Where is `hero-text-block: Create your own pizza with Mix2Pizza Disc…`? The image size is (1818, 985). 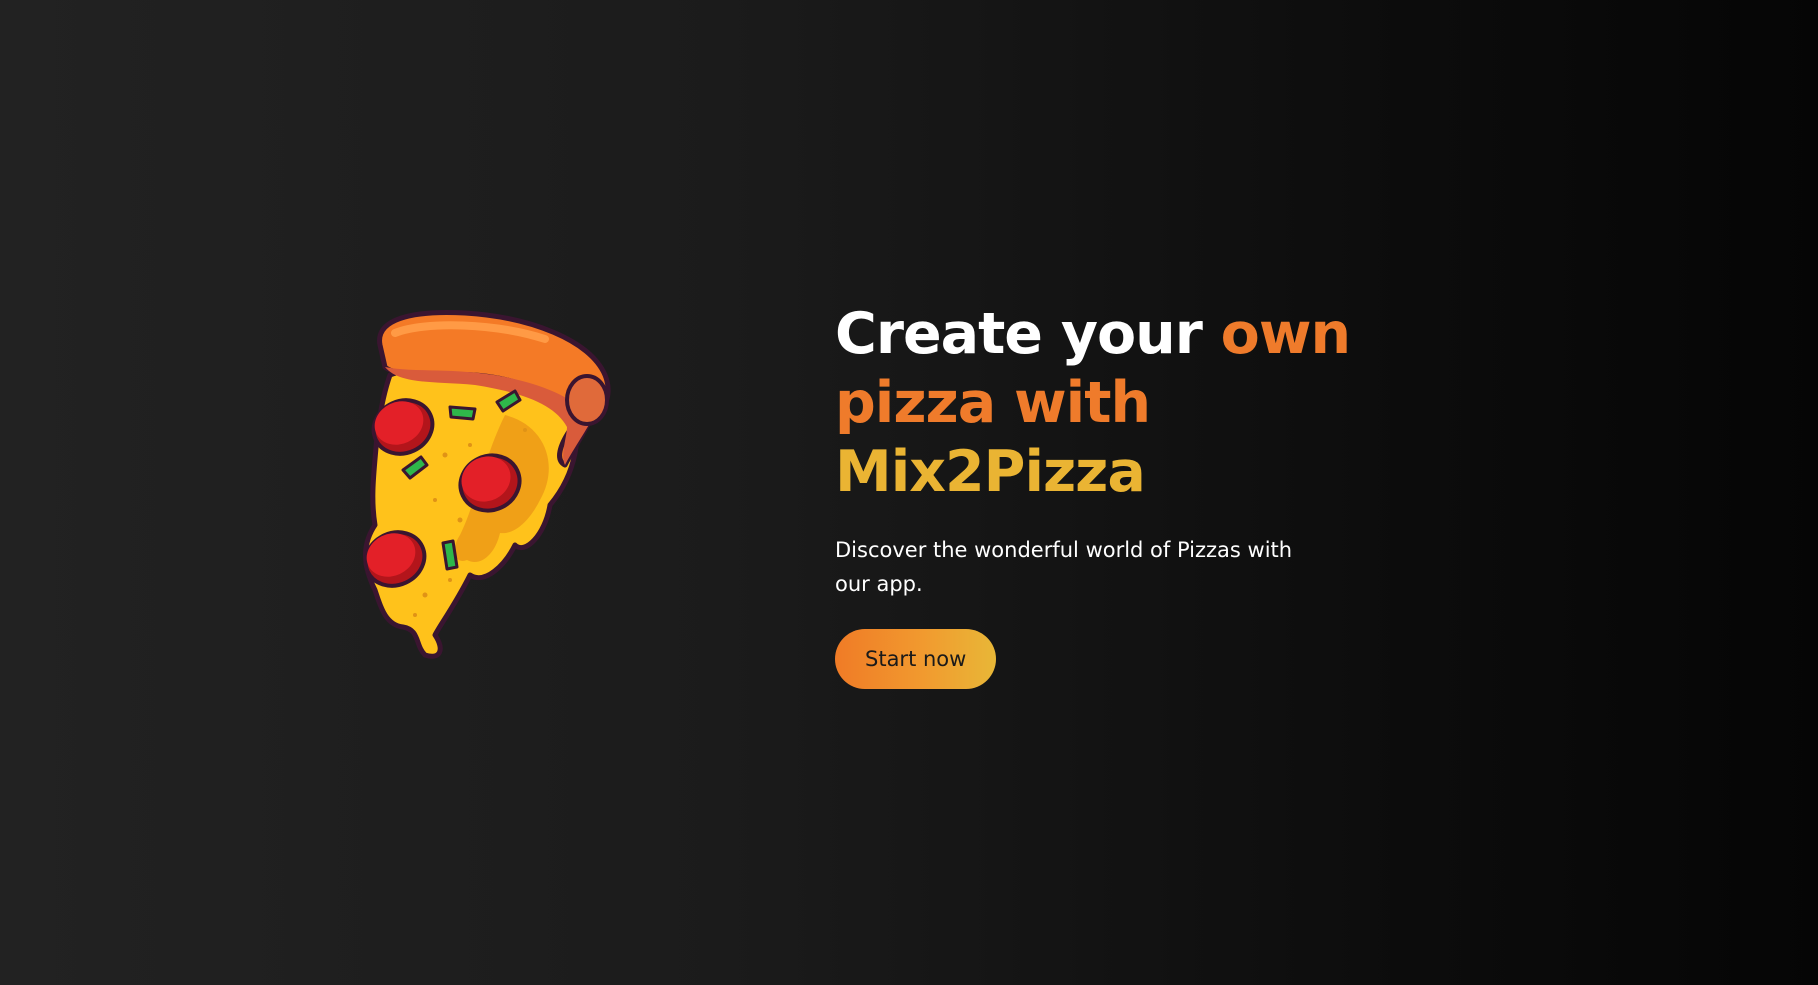 hero-text-block: Create your own pizza with Mix2Pizza Disc… is located at coordinates (1095, 494).